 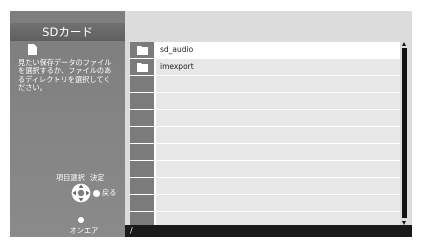 I want to click on file-row-imexport: imexport, so click(x=265, y=67).